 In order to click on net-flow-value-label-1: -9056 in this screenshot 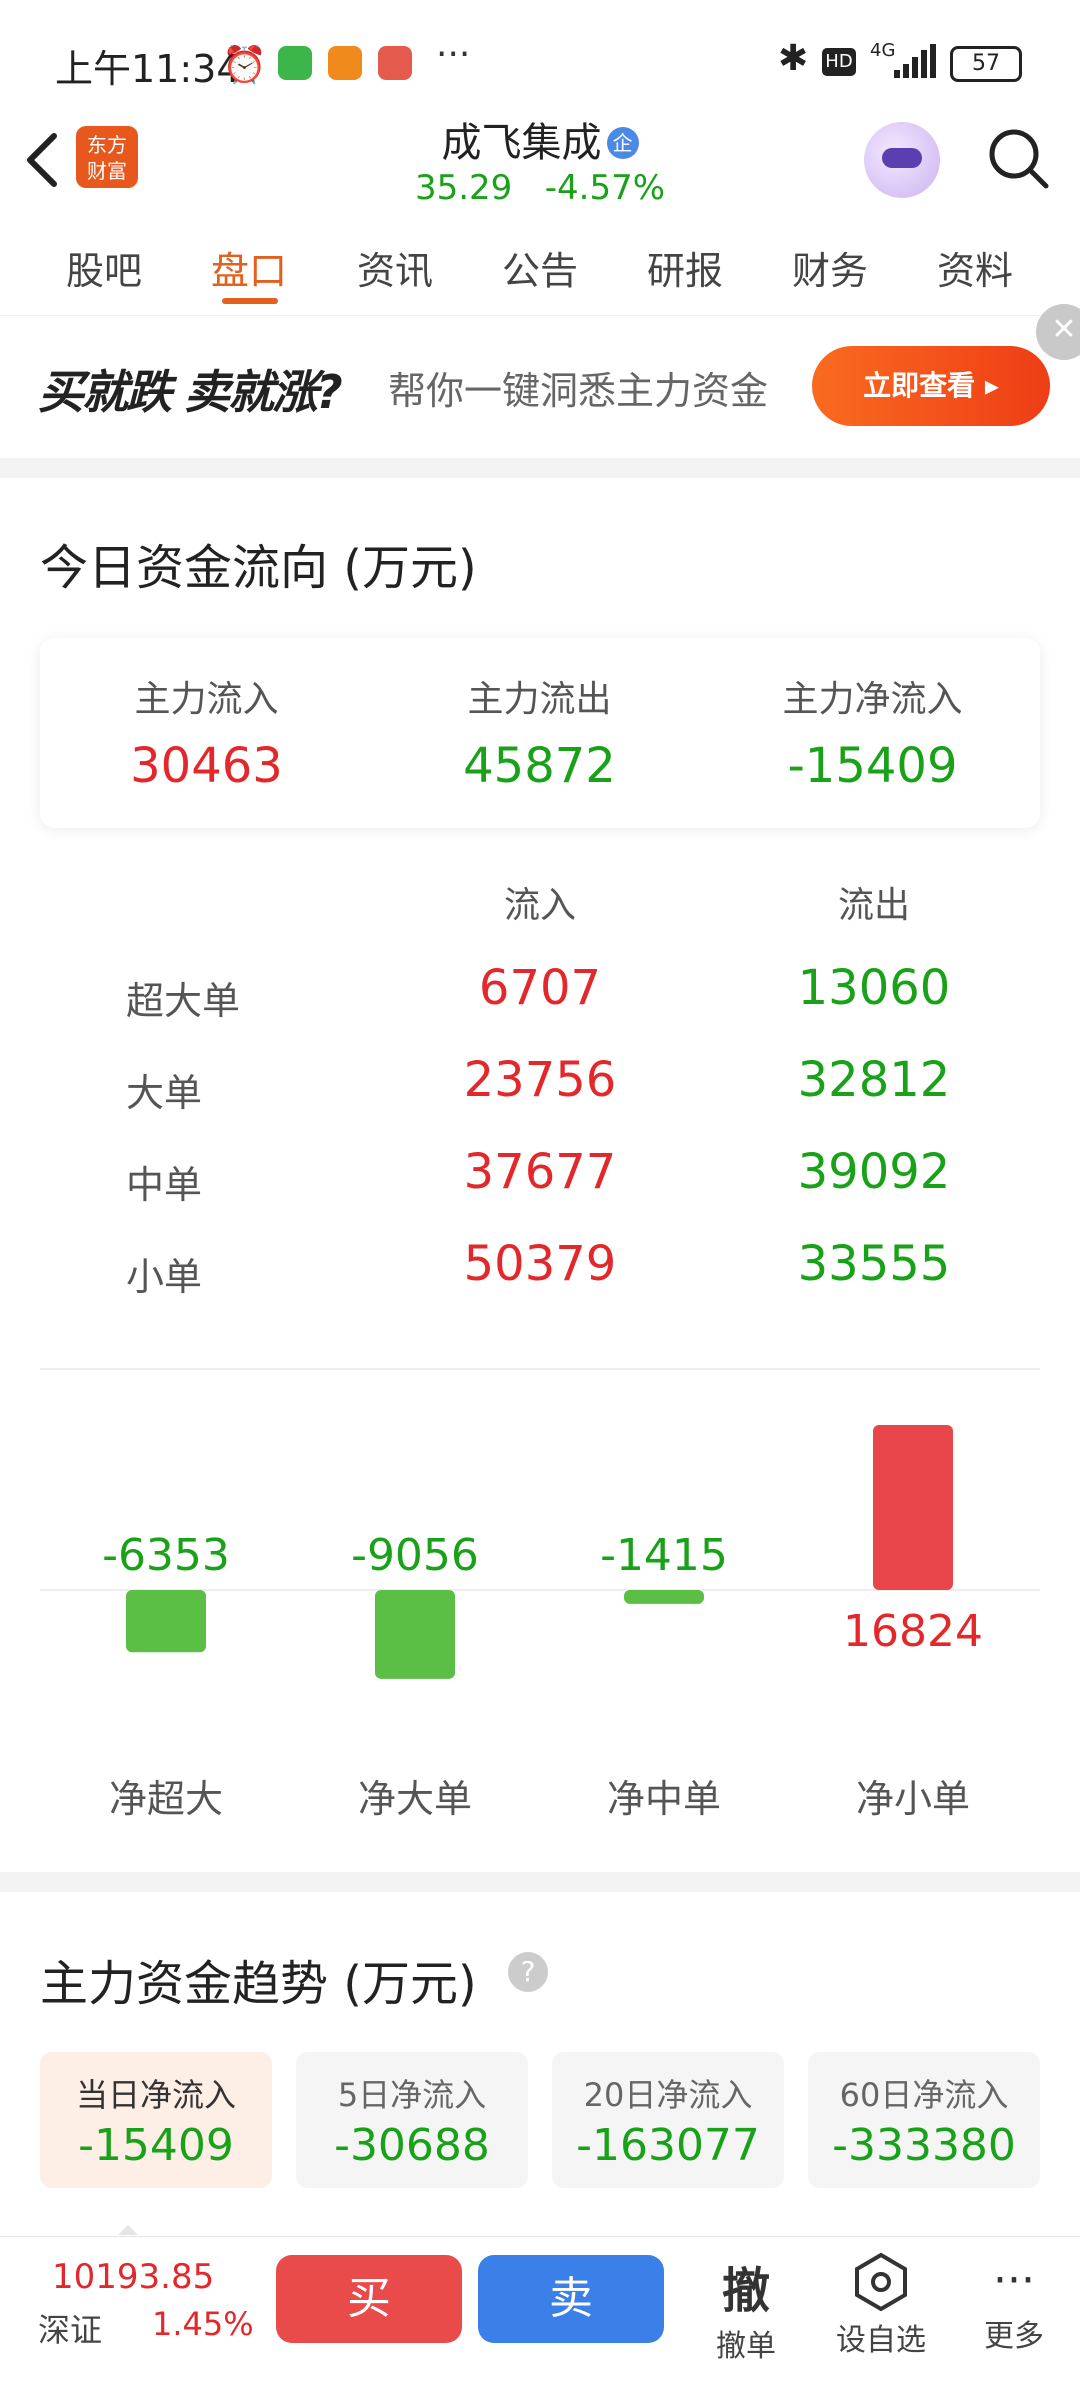, I will do `click(415, 1555)`.